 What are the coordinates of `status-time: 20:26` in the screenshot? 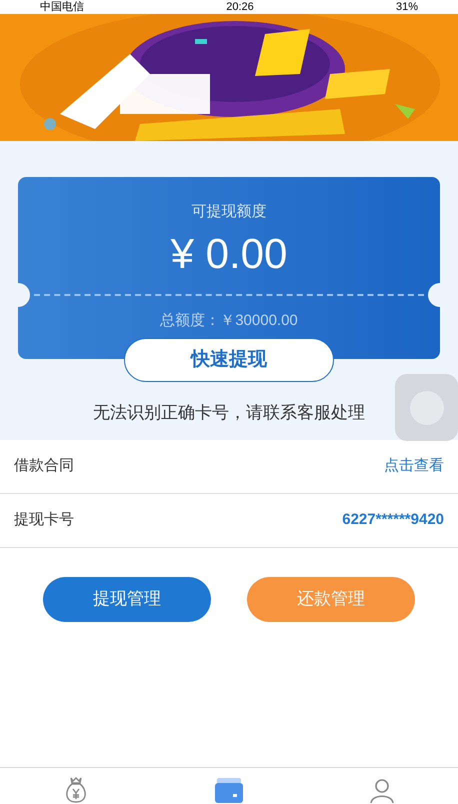 It's located at (240, 7).